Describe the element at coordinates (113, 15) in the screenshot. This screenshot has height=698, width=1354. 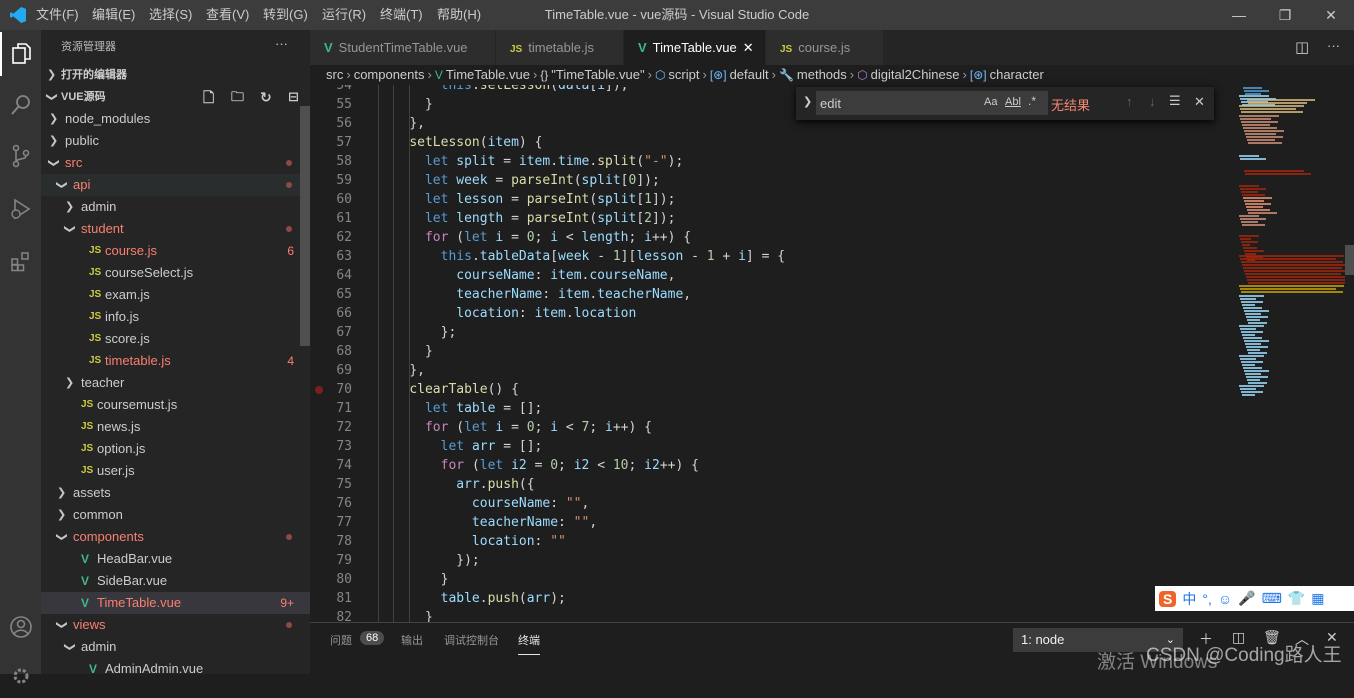
I see `menu-item: 编辑(E)` at that location.